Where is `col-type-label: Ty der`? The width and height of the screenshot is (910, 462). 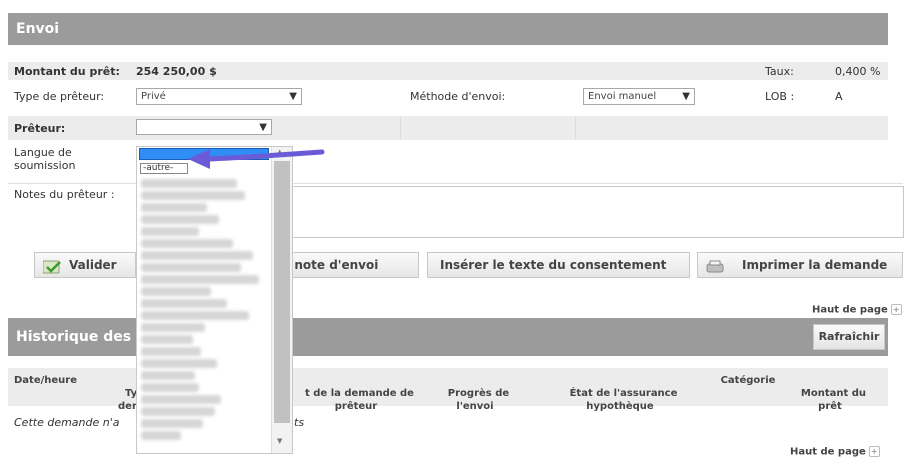 col-type-label: Ty der is located at coordinates (128, 400).